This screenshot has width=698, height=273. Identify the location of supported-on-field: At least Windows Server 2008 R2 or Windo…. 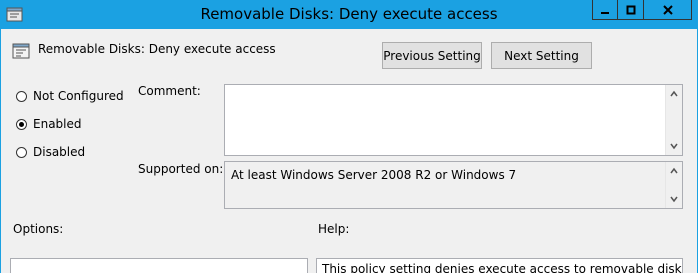
(453, 185).